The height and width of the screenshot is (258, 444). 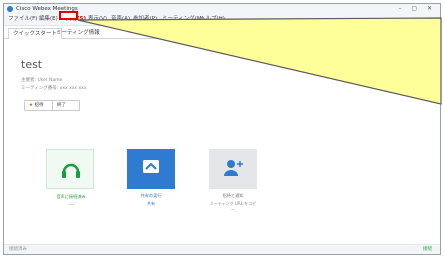 What do you see at coordinates (183, 19) in the screenshot?
I see `menu-meeting: ミーティング(M)` at bounding box center [183, 19].